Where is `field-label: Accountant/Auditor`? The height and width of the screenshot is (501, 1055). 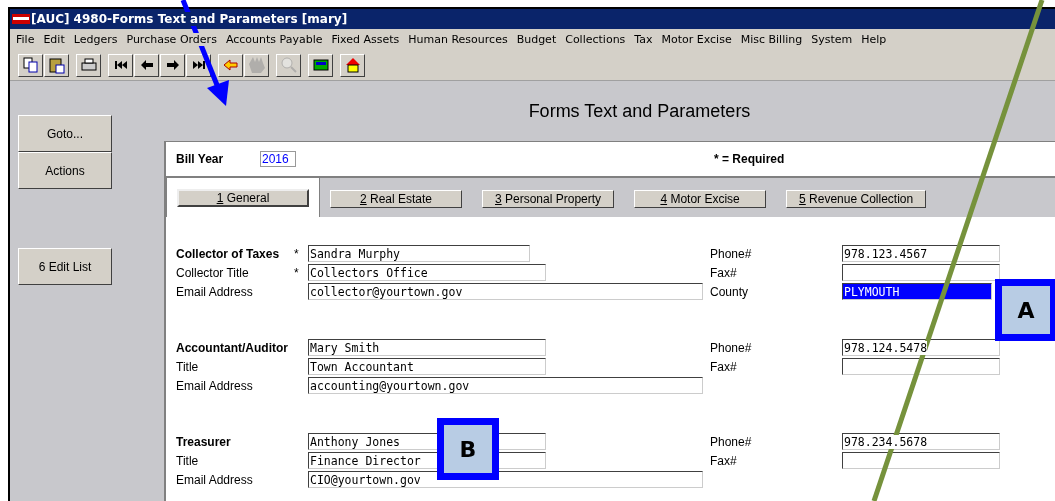 field-label: Accountant/Auditor is located at coordinates (232, 347).